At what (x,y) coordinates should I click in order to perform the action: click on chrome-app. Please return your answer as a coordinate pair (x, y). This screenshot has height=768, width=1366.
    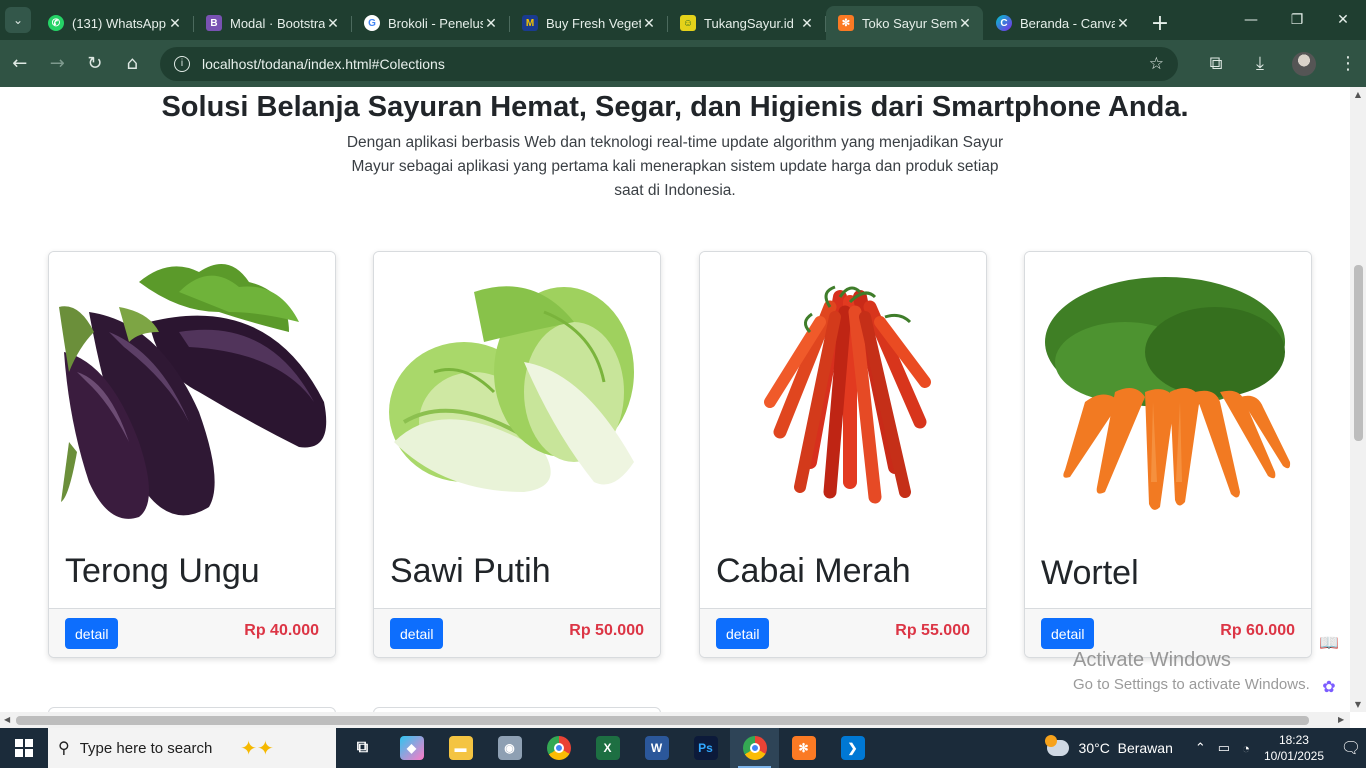
    Looking at the image, I should click on (558, 748).